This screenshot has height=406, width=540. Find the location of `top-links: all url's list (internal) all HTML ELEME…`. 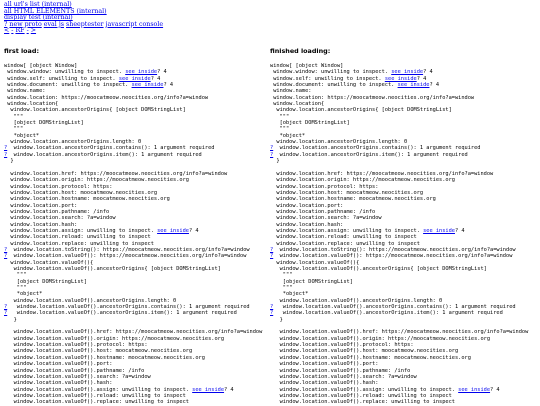

top-links: all url's list (internal) all HTML ELEME… is located at coordinates (84, 18).